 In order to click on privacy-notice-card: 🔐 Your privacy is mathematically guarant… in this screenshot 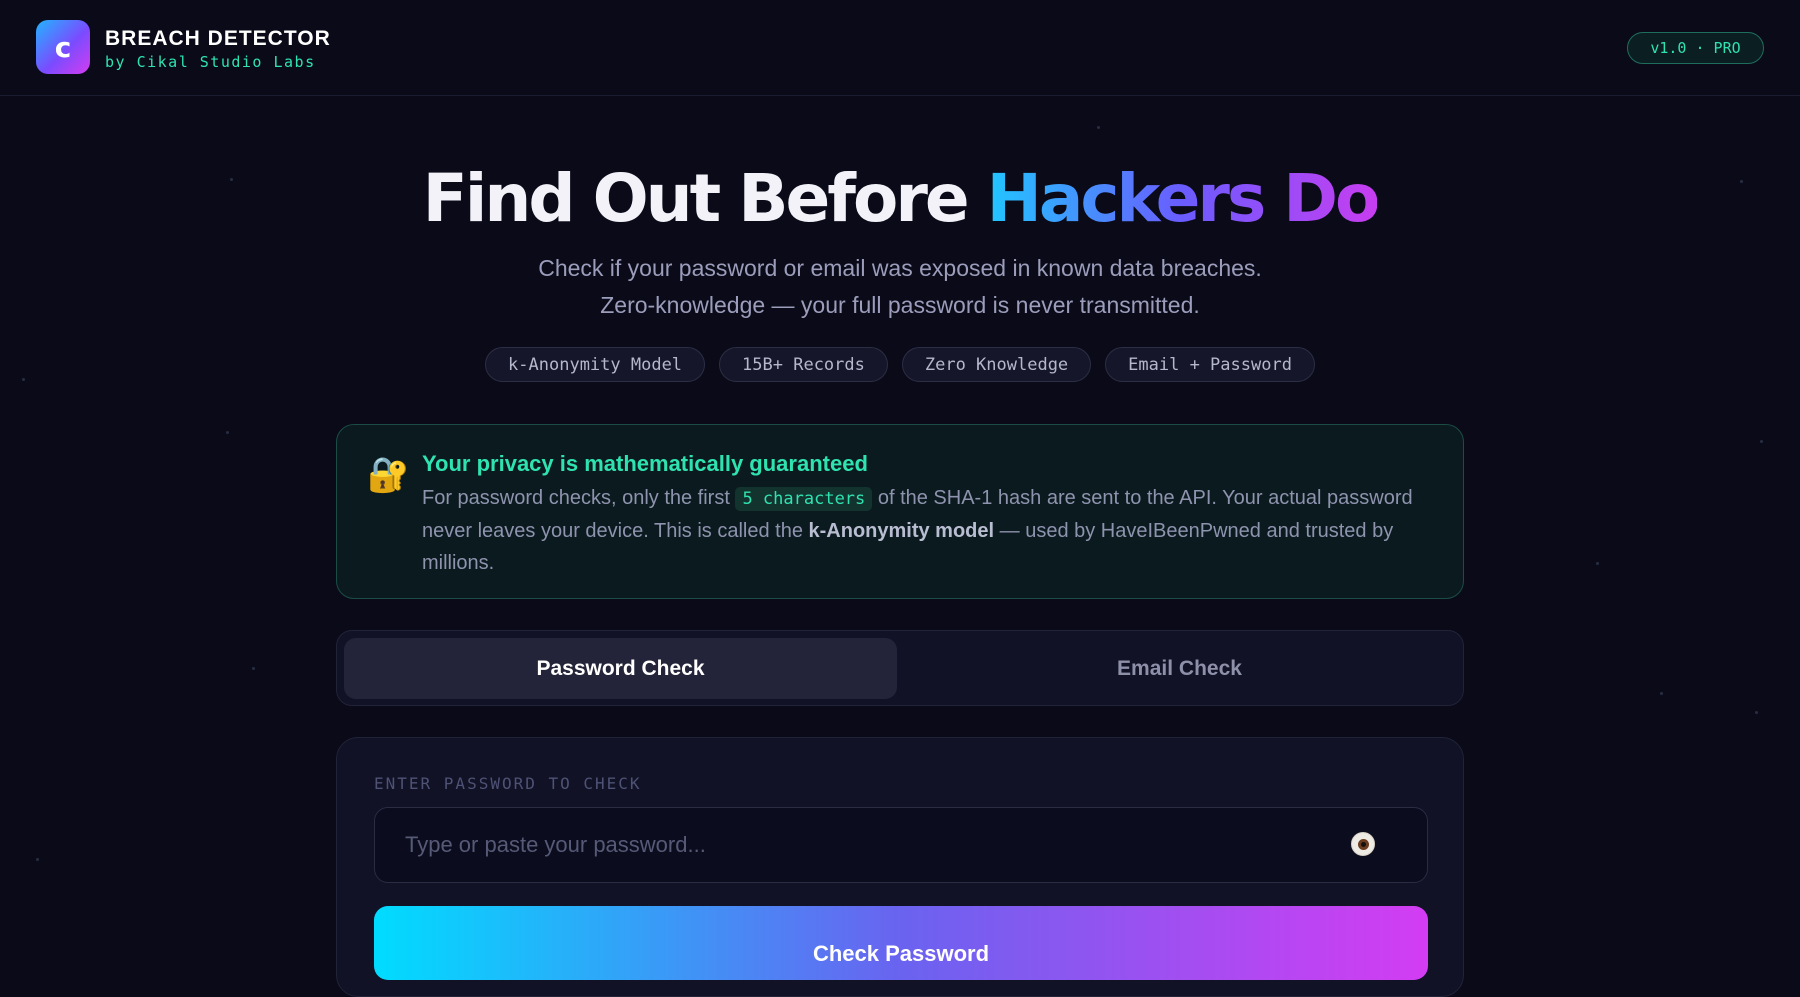, I will do `click(900, 511)`.